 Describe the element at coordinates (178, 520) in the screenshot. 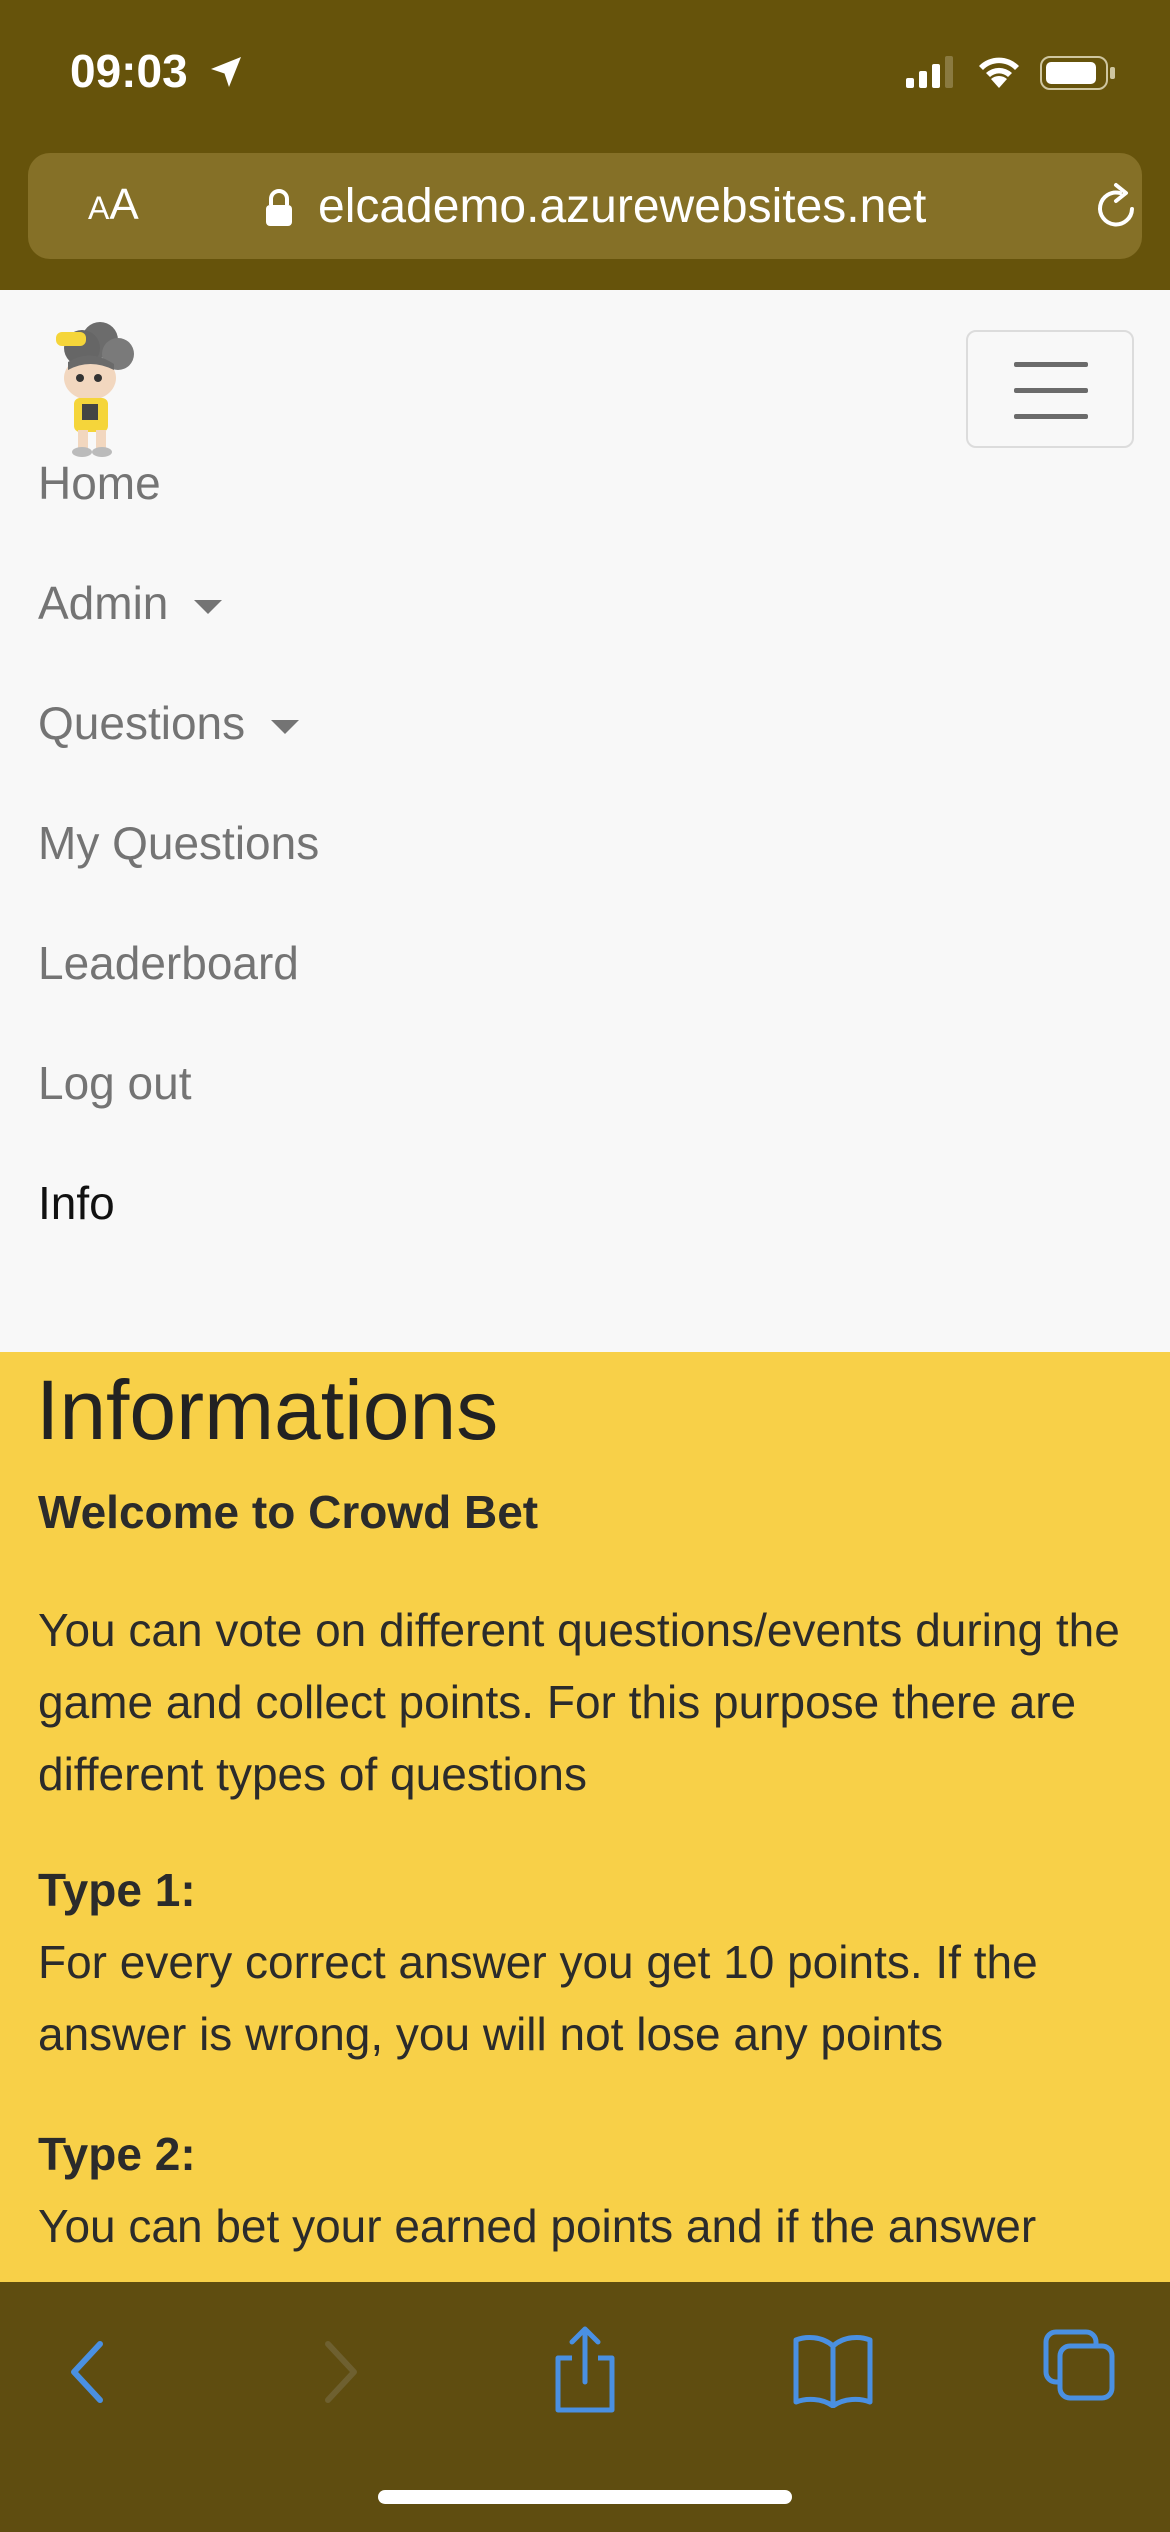

I see `nav-item-home: Home` at that location.